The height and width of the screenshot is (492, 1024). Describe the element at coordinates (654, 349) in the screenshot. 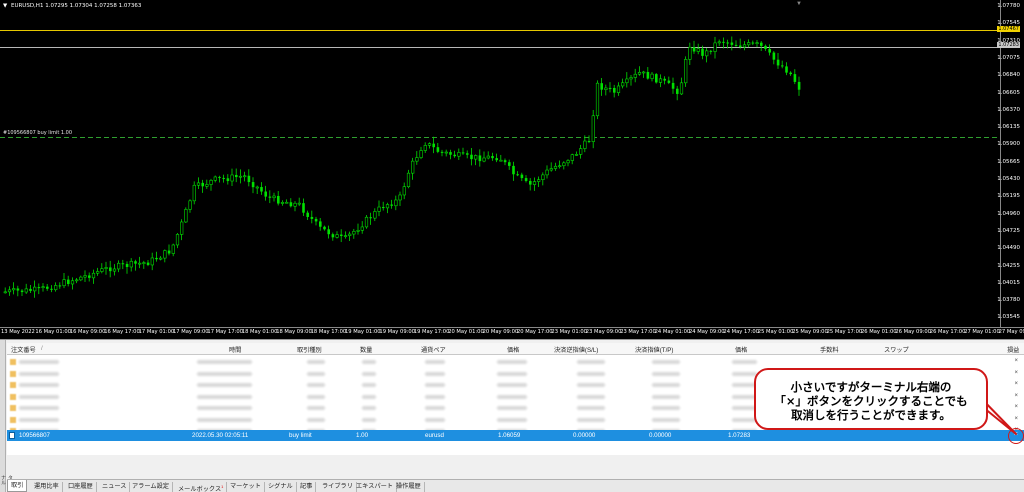

I see `col-tp: 決済指値(T/P)` at that location.